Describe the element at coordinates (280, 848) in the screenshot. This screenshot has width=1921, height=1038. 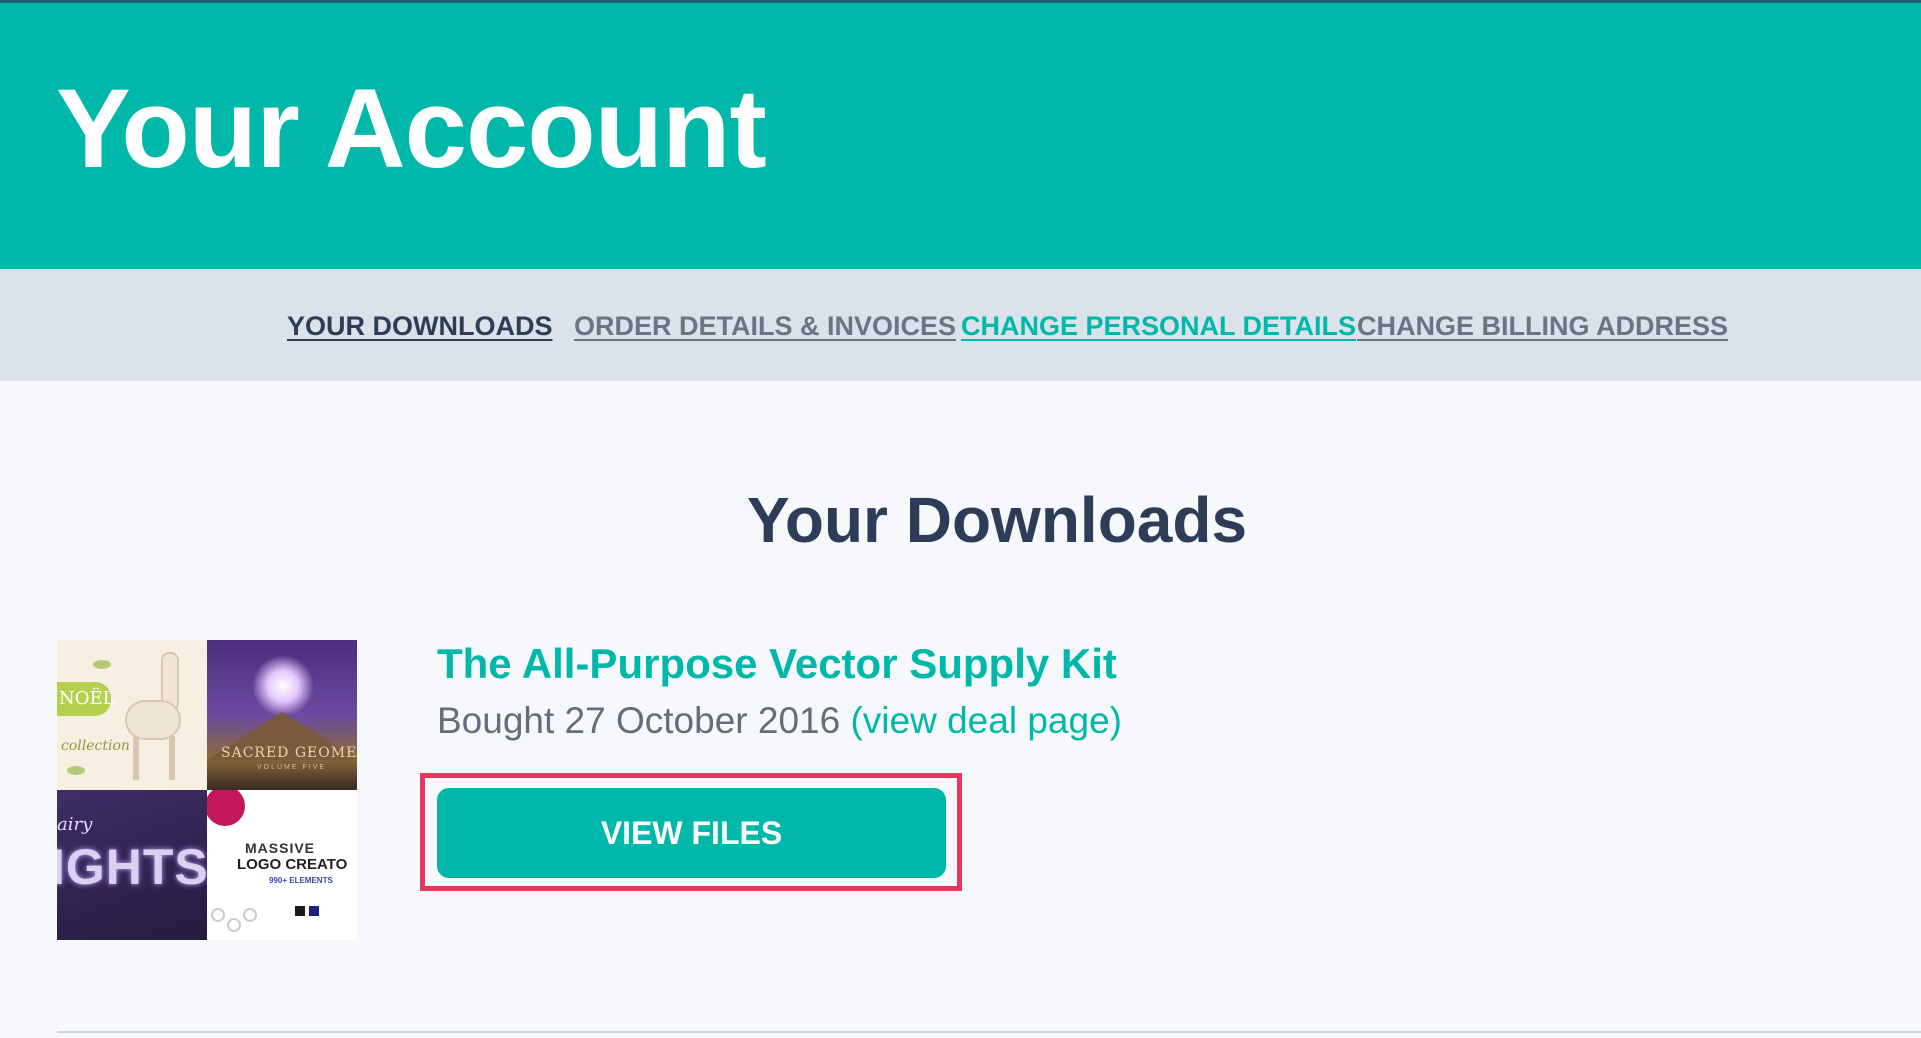
I see `logo-title-line-1: MASSIVE` at that location.